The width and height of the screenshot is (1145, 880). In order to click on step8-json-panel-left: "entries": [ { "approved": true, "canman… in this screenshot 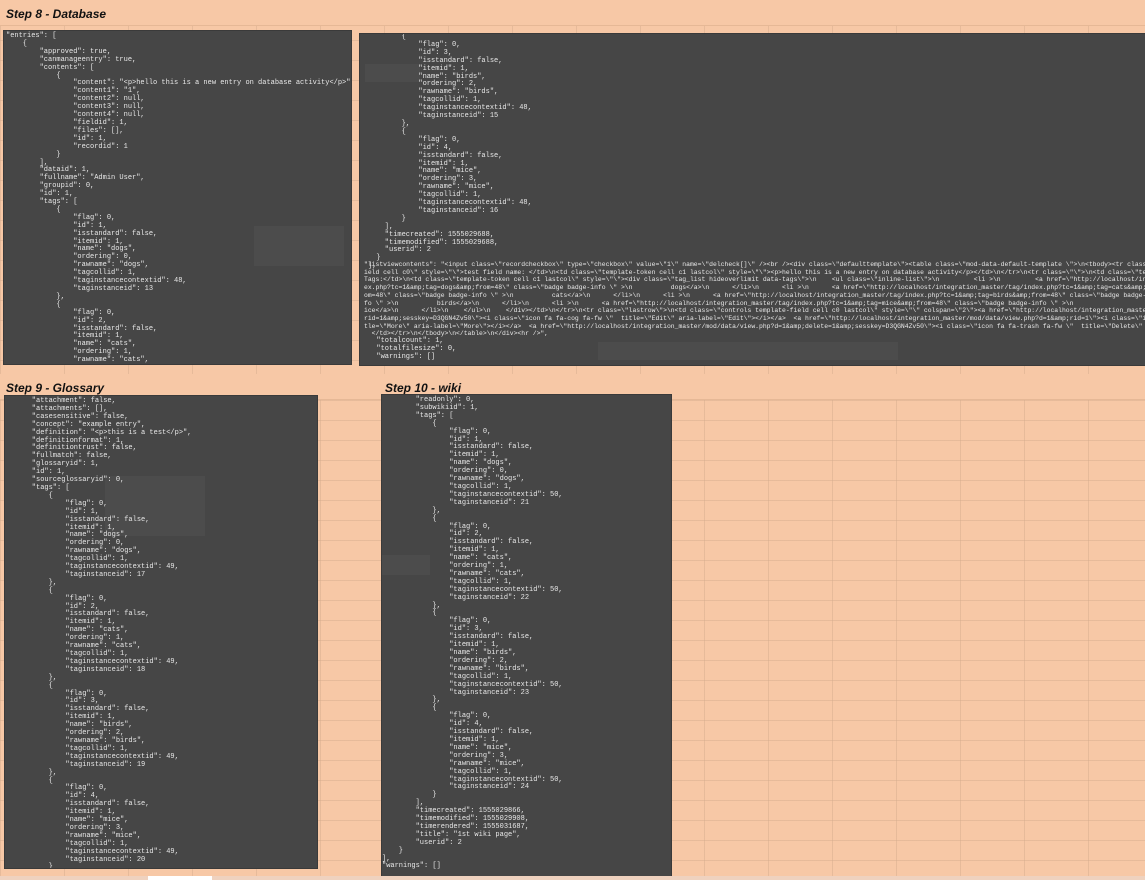, I will do `click(177, 197)`.